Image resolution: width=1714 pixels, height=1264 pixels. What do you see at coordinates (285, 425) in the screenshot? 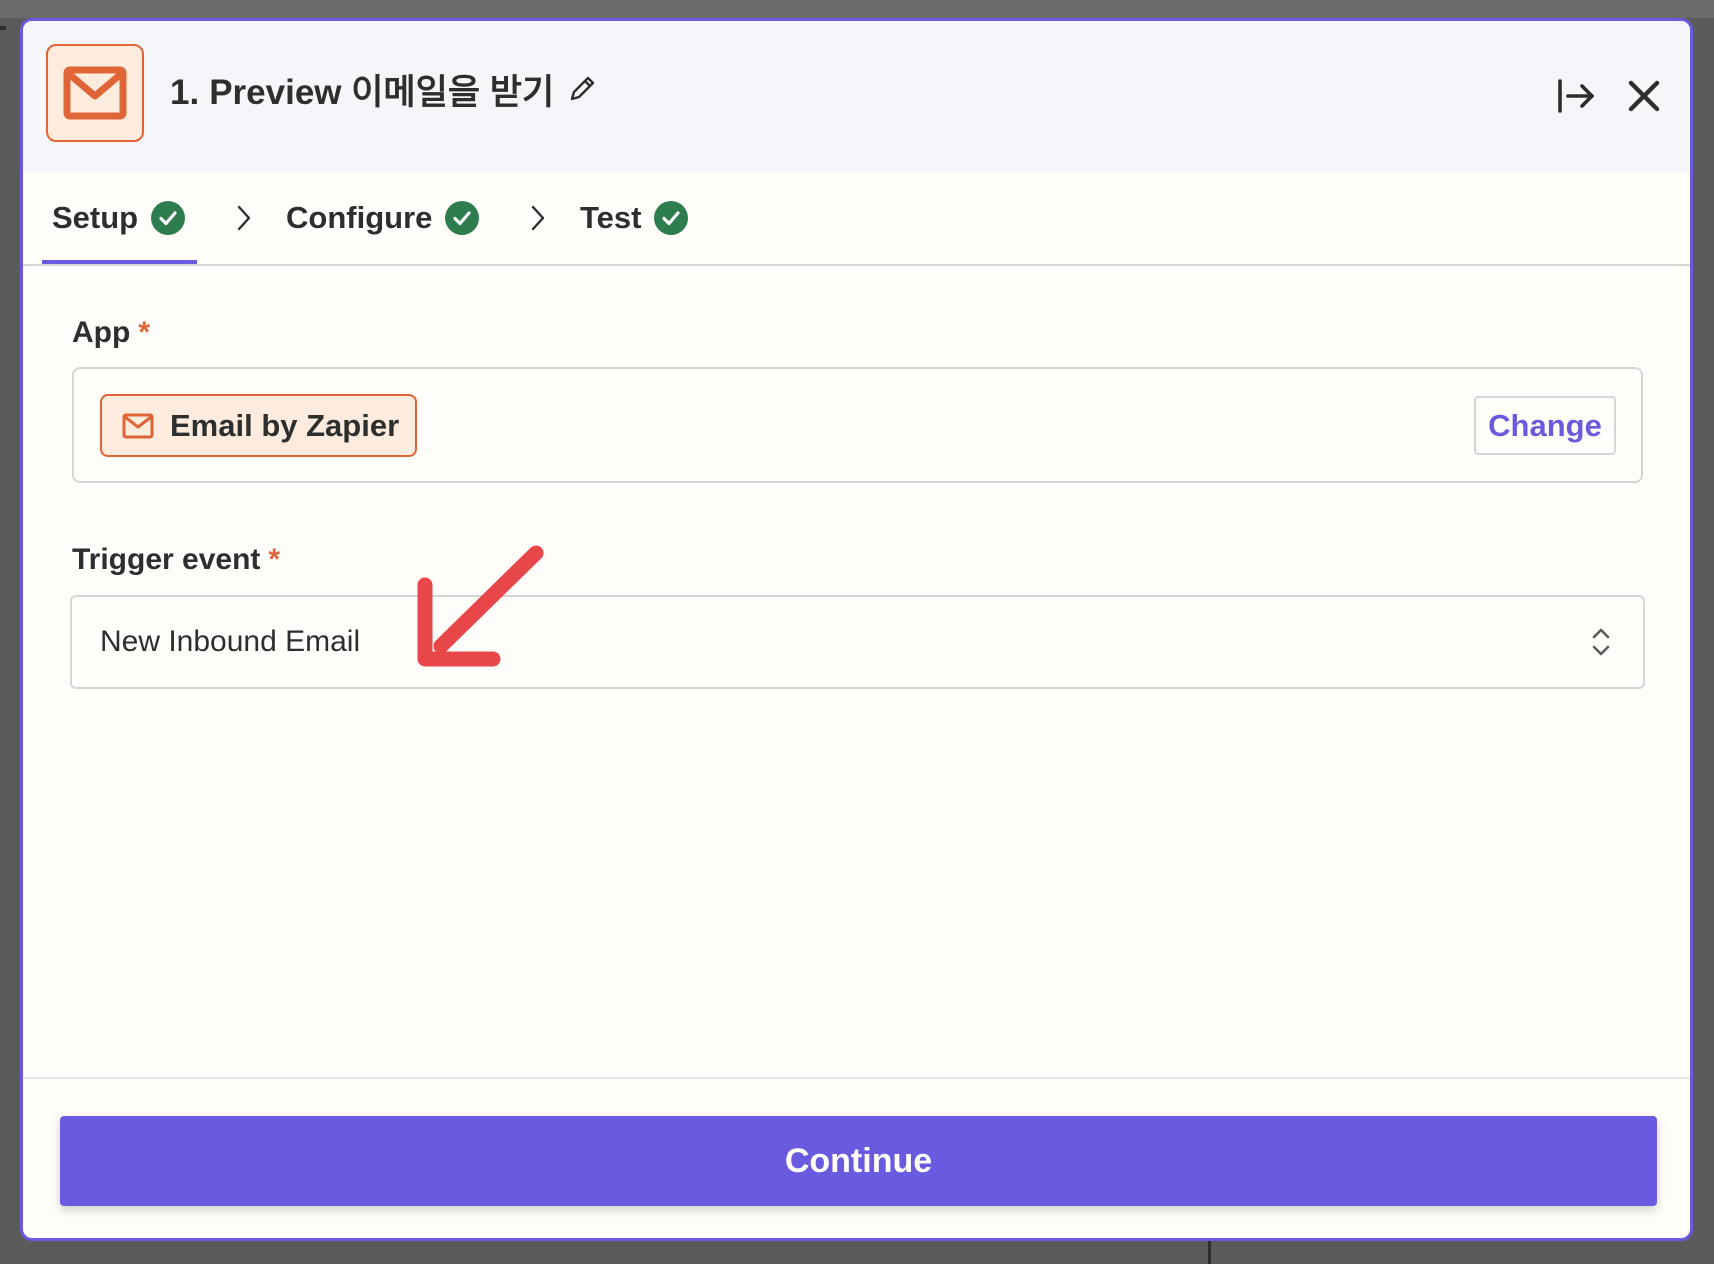
I see `selected-app-name: Email by Zapier` at bounding box center [285, 425].